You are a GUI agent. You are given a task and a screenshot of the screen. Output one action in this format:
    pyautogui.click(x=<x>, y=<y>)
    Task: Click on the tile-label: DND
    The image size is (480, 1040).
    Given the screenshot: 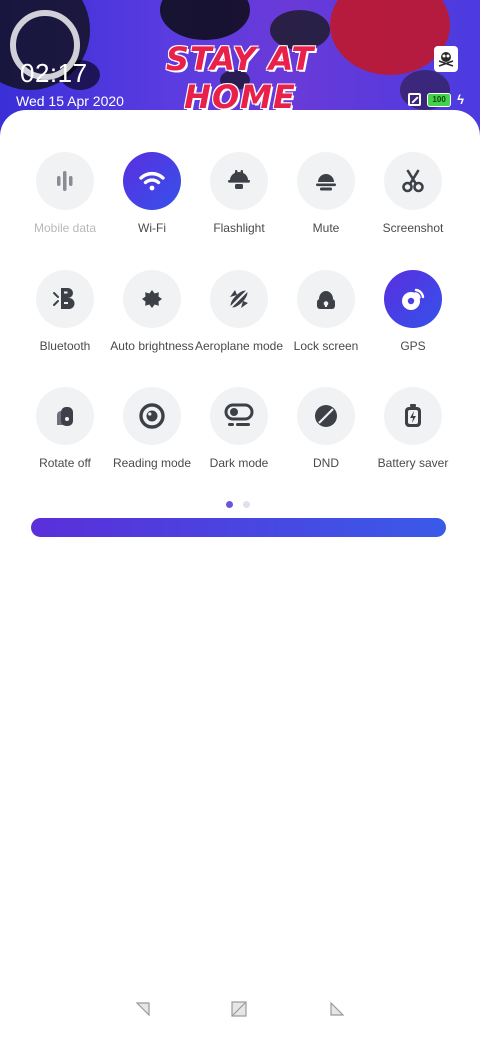 What is the action you would take?
    pyautogui.click(x=326, y=463)
    